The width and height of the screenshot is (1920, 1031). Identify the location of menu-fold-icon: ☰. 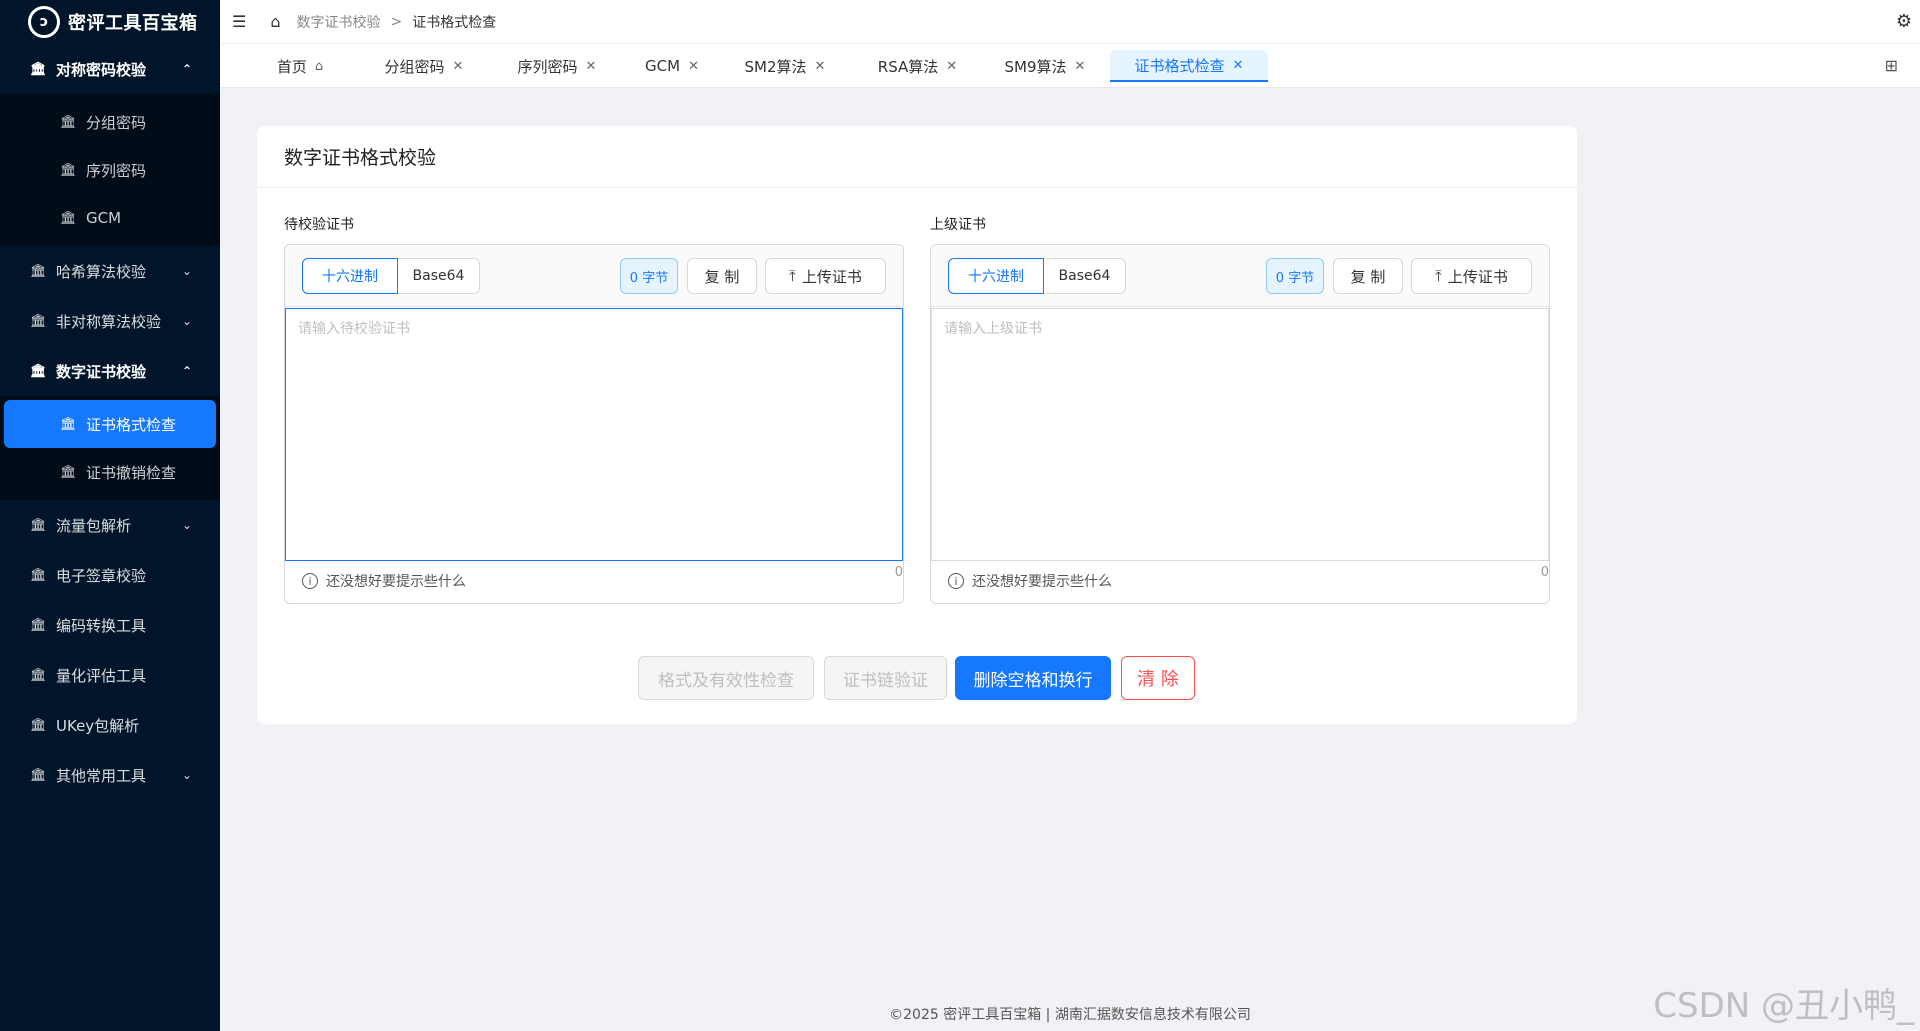
(239, 21).